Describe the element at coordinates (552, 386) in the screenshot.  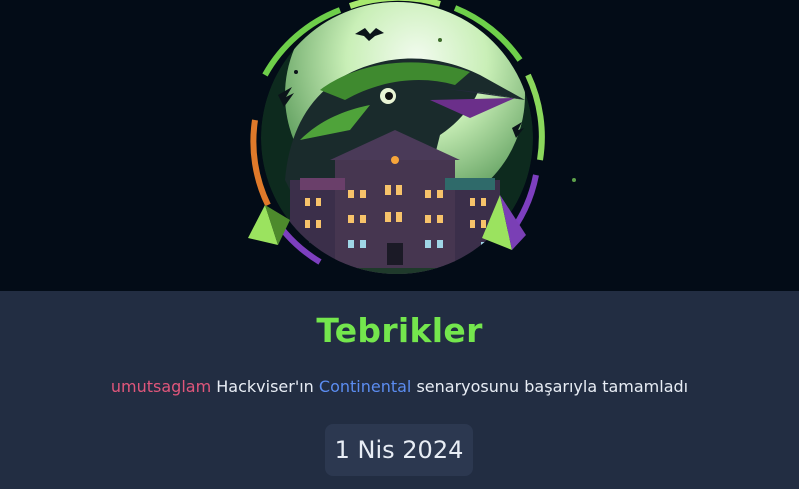
I see `completion-suffix: senaryosunu başarıyla tamamladı` at that location.